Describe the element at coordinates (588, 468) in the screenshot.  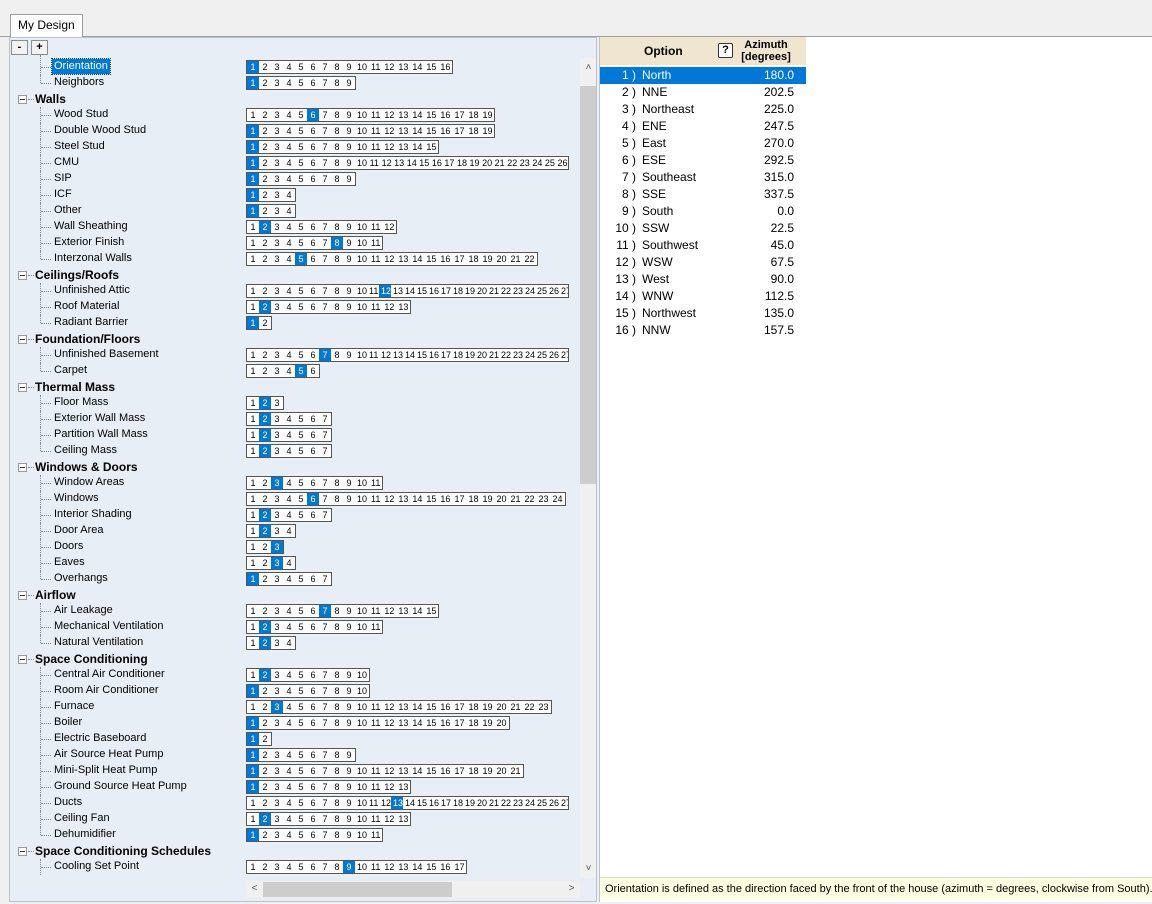
I see `tree-vertical-scrollbar: ˄ ˅` at that location.